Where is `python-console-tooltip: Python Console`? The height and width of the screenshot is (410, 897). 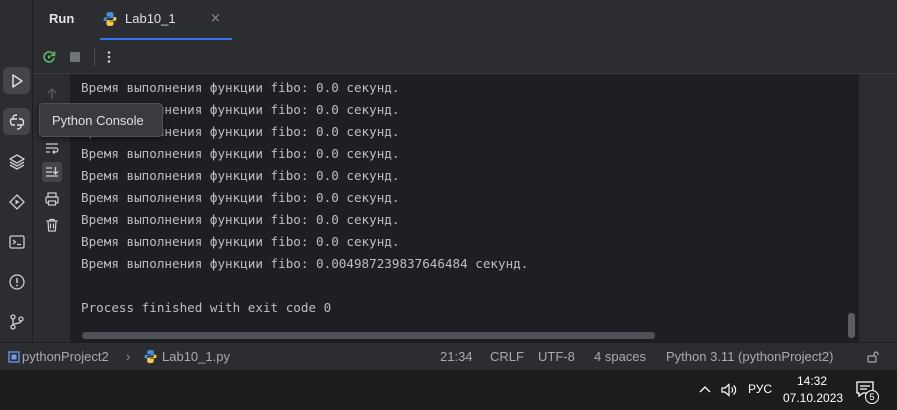
python-console-tooltip: Python Console is located at coordinates (101, 120).